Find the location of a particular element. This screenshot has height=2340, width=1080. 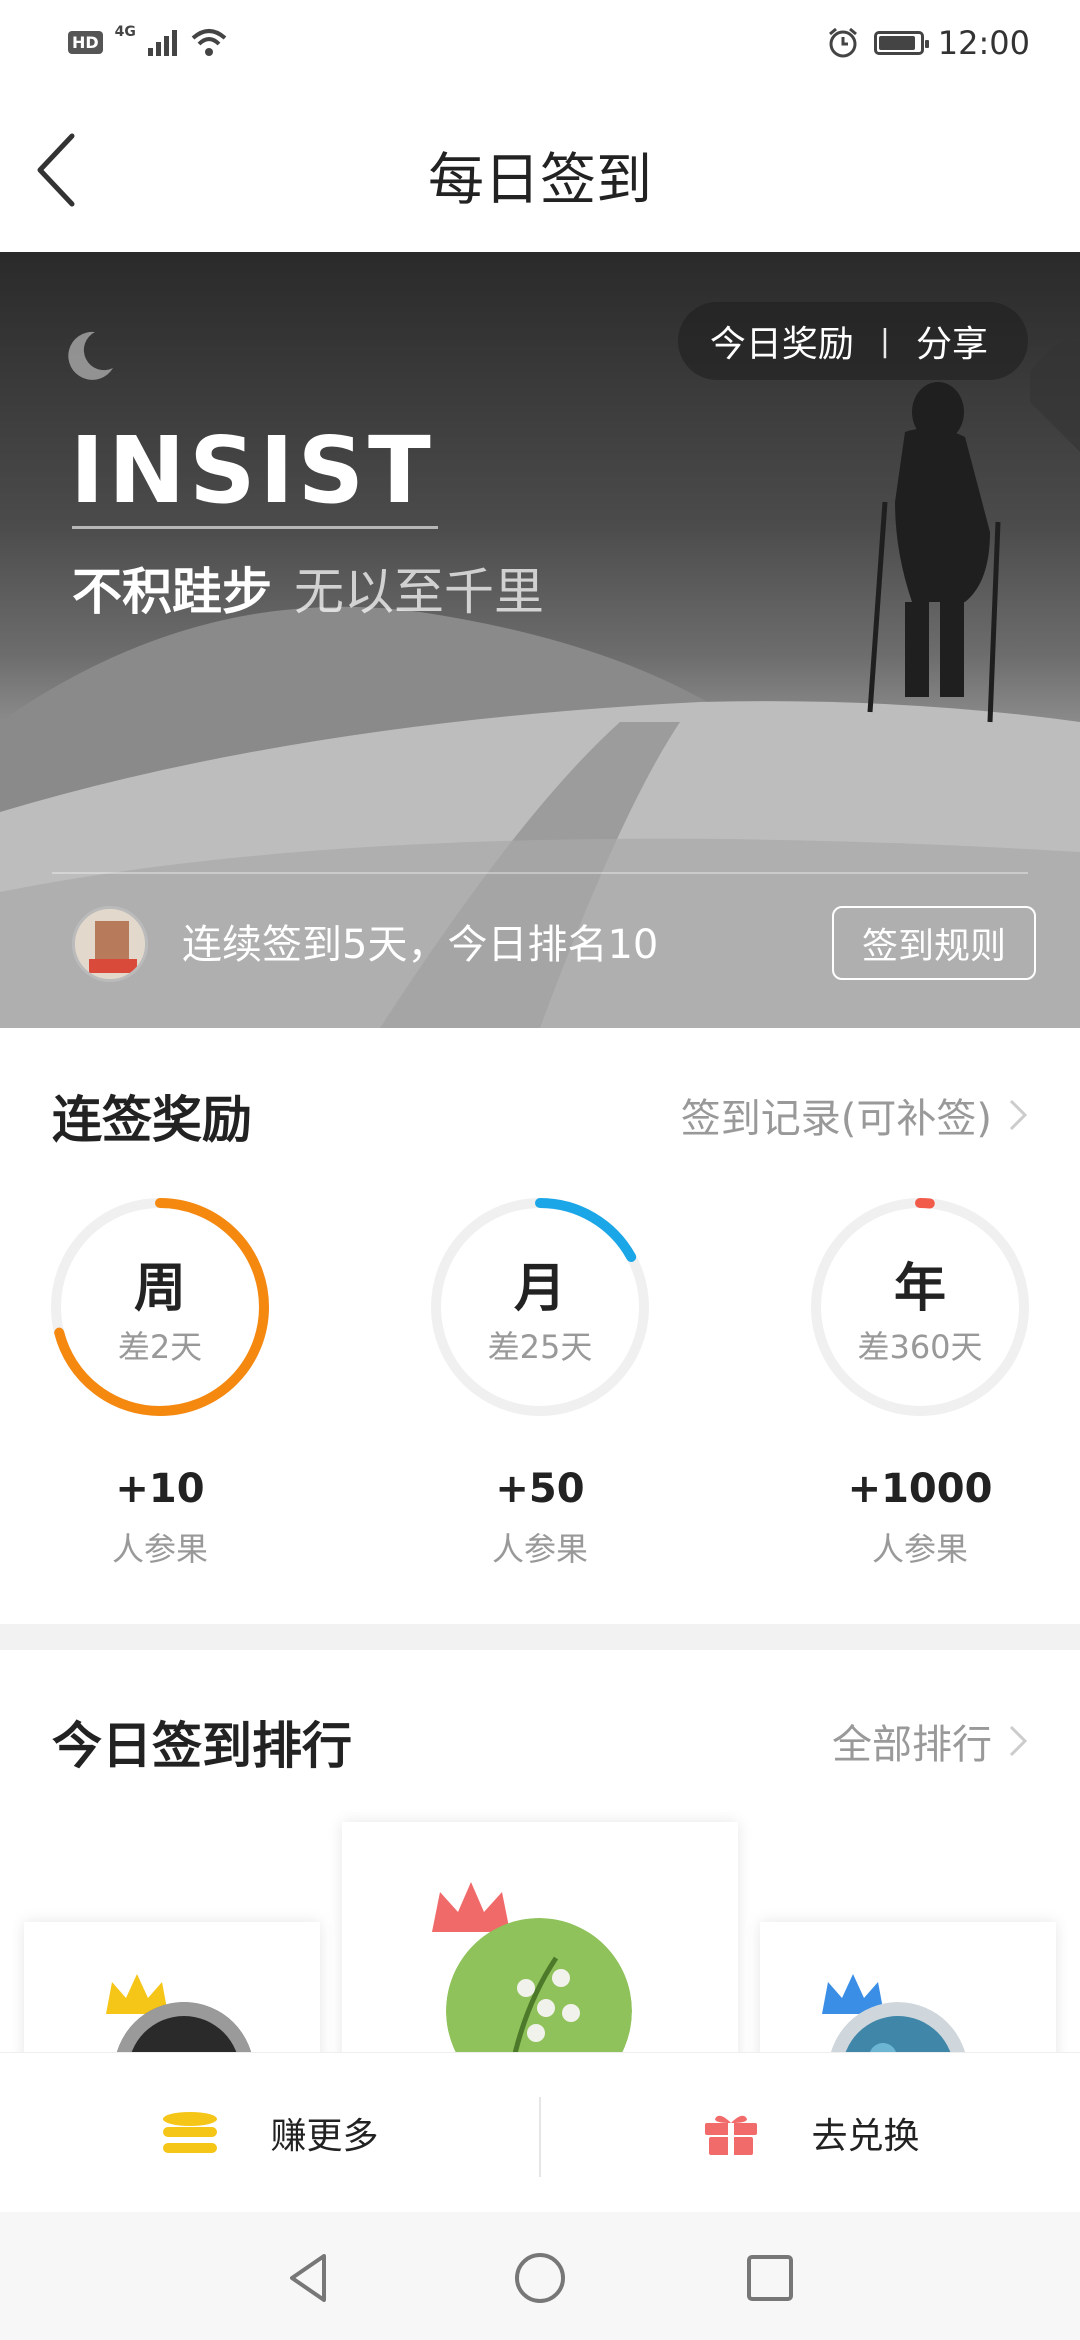

coin-stack-icon is located at coordinates (190, 2132).